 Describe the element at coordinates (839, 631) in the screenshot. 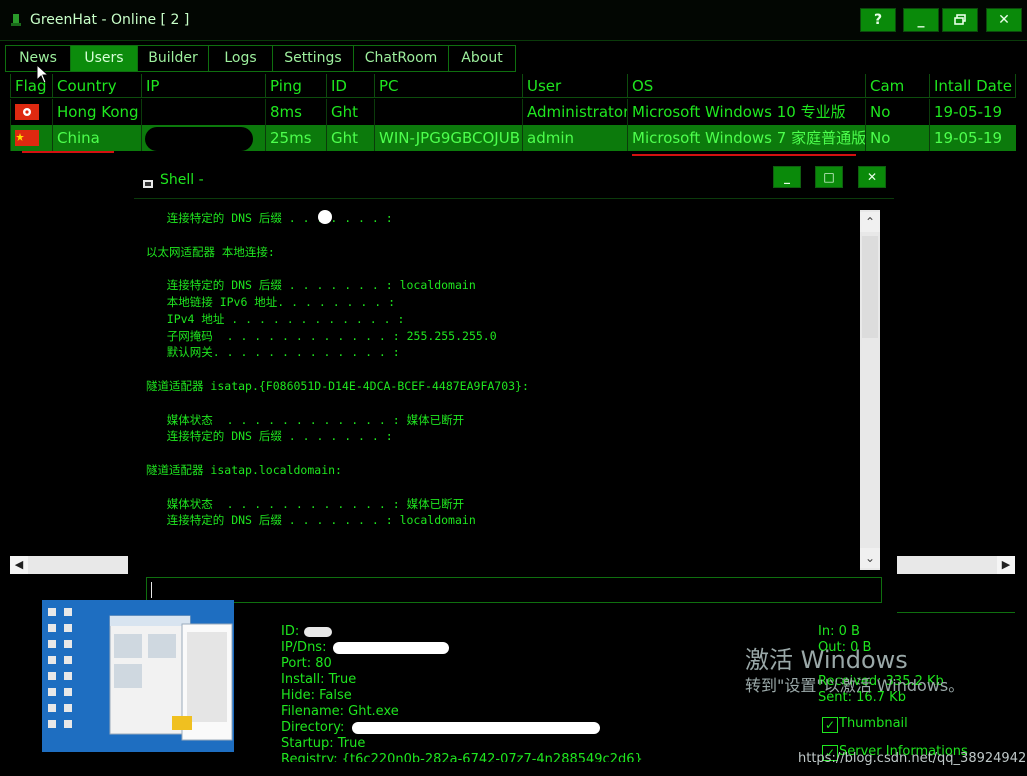

I see `stat-in: In: 0 B` at that location.